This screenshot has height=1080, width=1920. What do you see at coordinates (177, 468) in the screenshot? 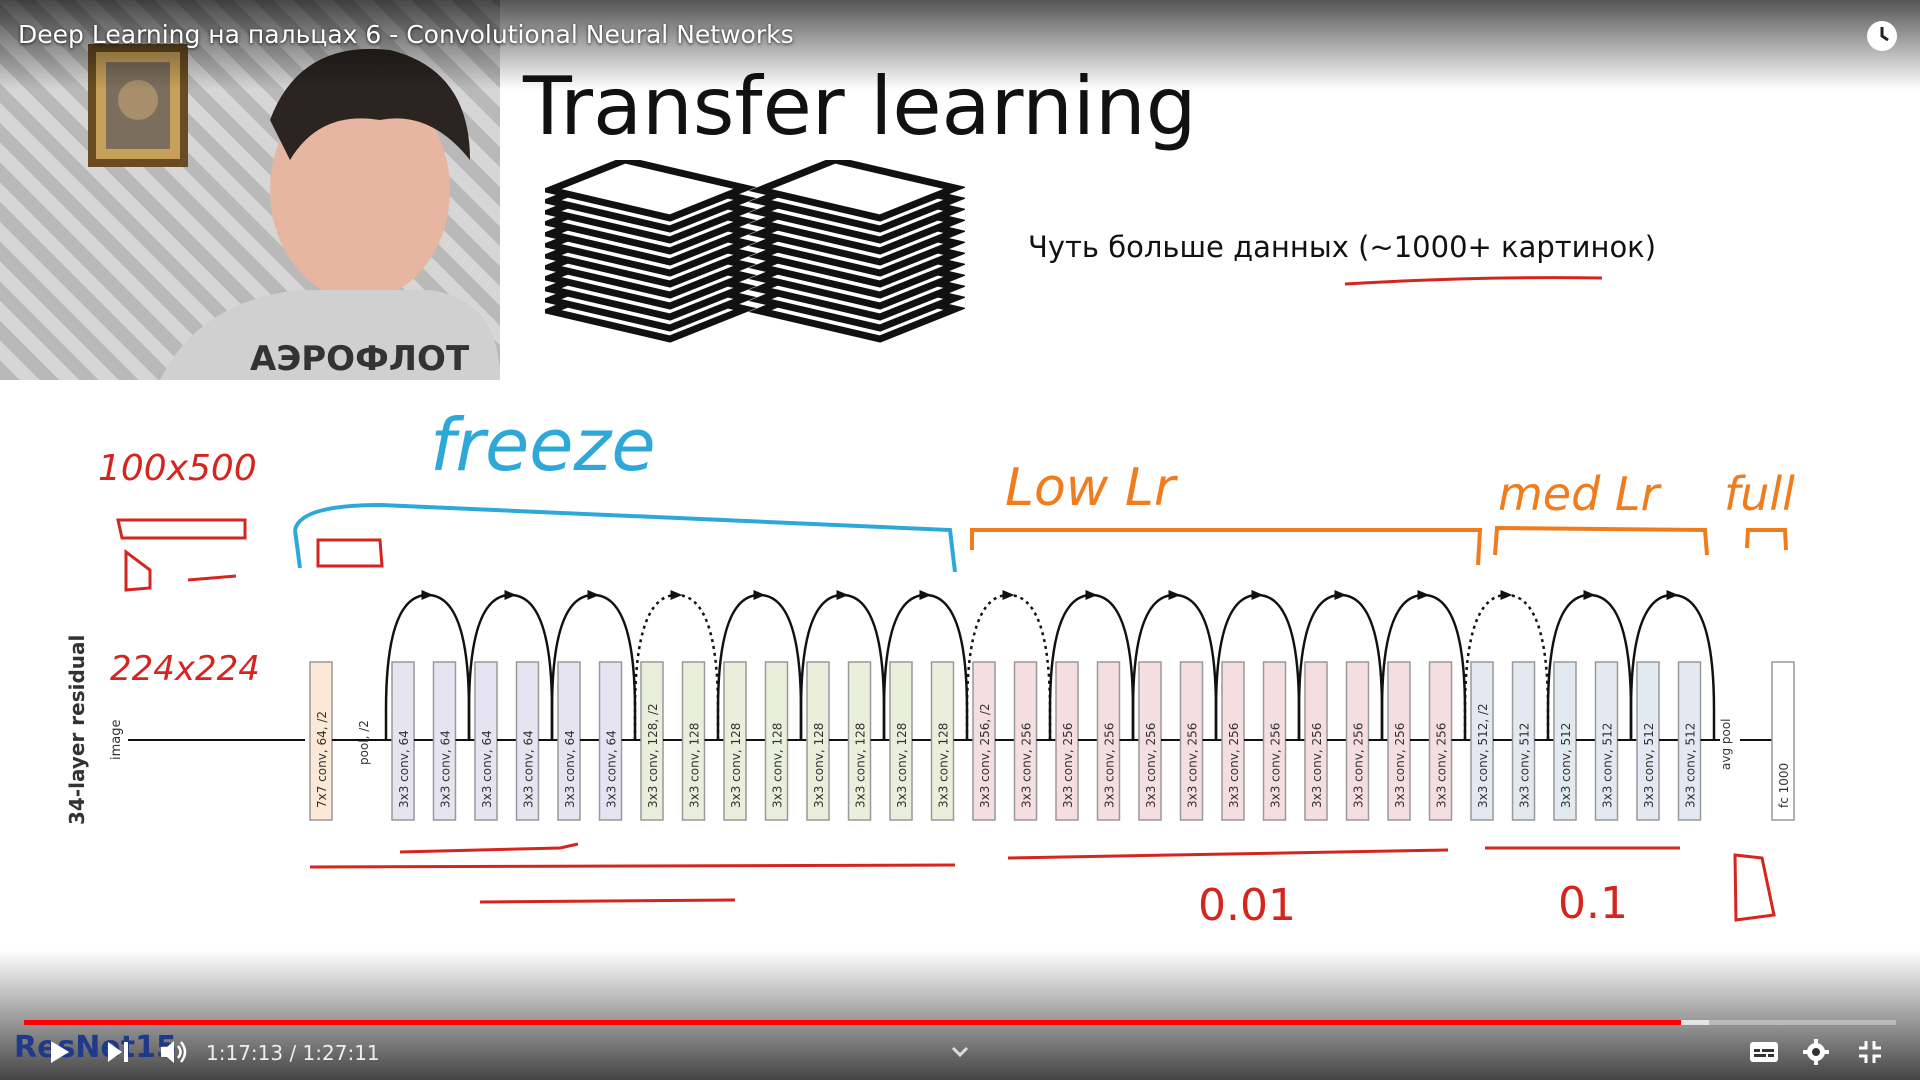
I see `size-small-label: 100x500` at bounding box center [177, 468].